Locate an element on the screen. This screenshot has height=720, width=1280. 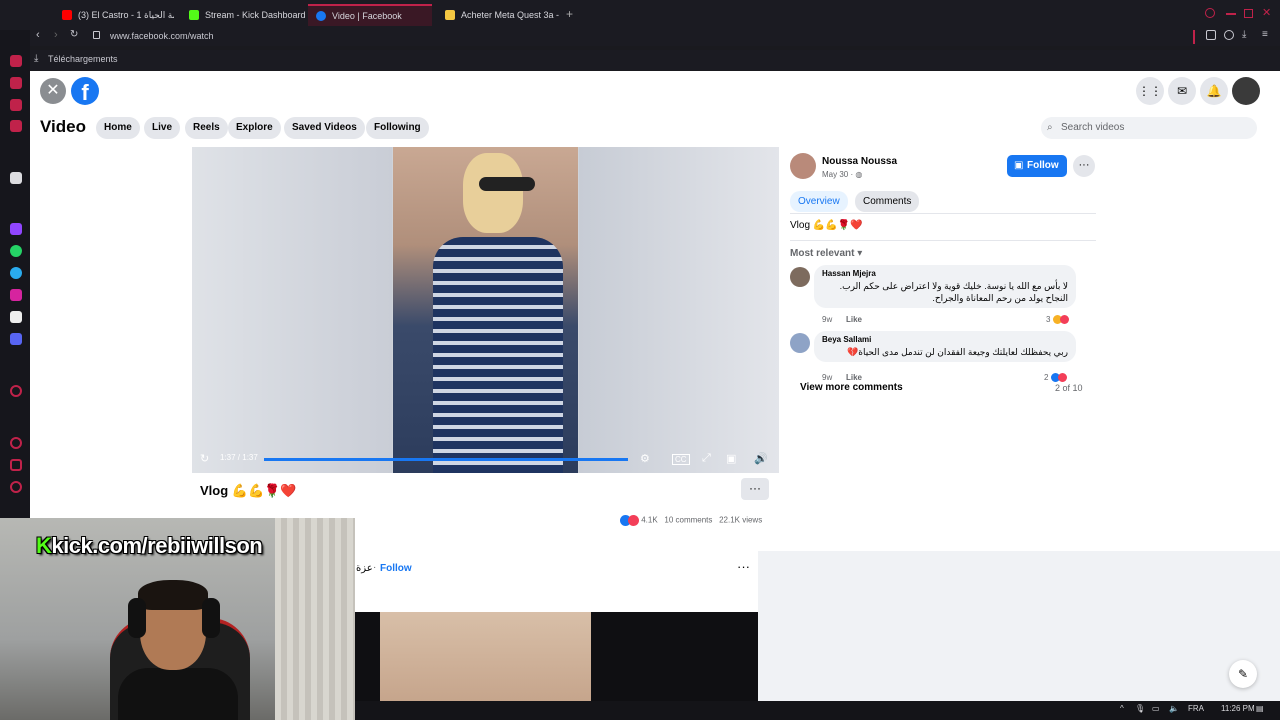
back-icon: ‹ is located at coordinates (38, 35).